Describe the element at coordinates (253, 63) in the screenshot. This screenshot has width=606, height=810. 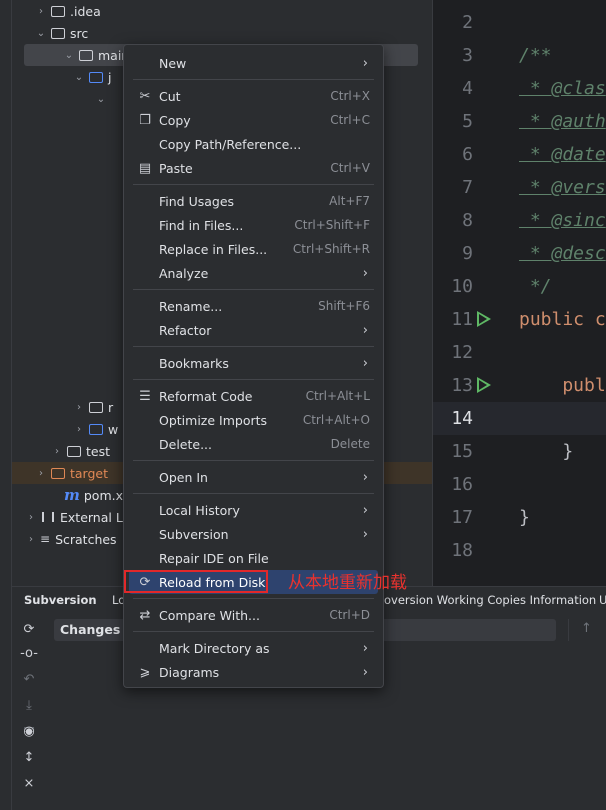
I see `menu-item-new: New ›` at that location.